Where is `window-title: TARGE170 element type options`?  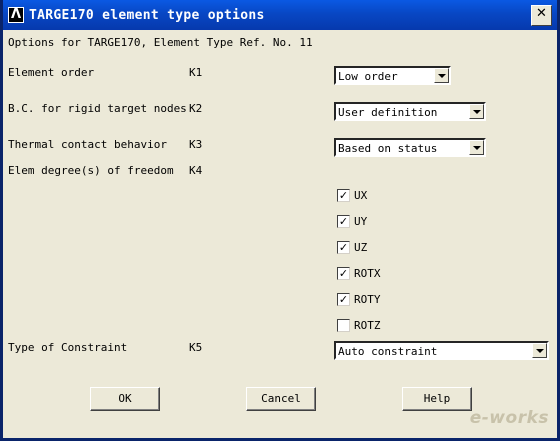 window-title: TARGE170 element type options is located at coordinates (147, 15).